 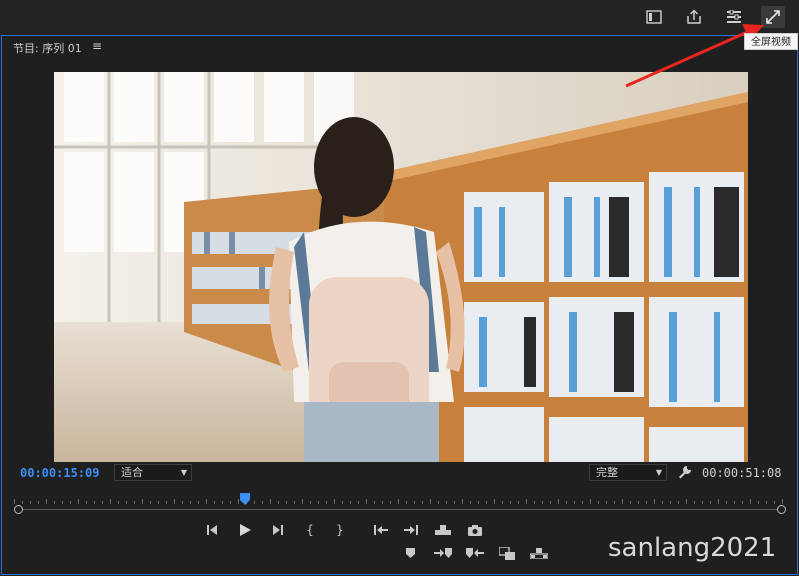 What do you see at coordinates (18, 509) in the screenshot?
I see `scrollbar-left-handle` at bounding box center [18, 509].